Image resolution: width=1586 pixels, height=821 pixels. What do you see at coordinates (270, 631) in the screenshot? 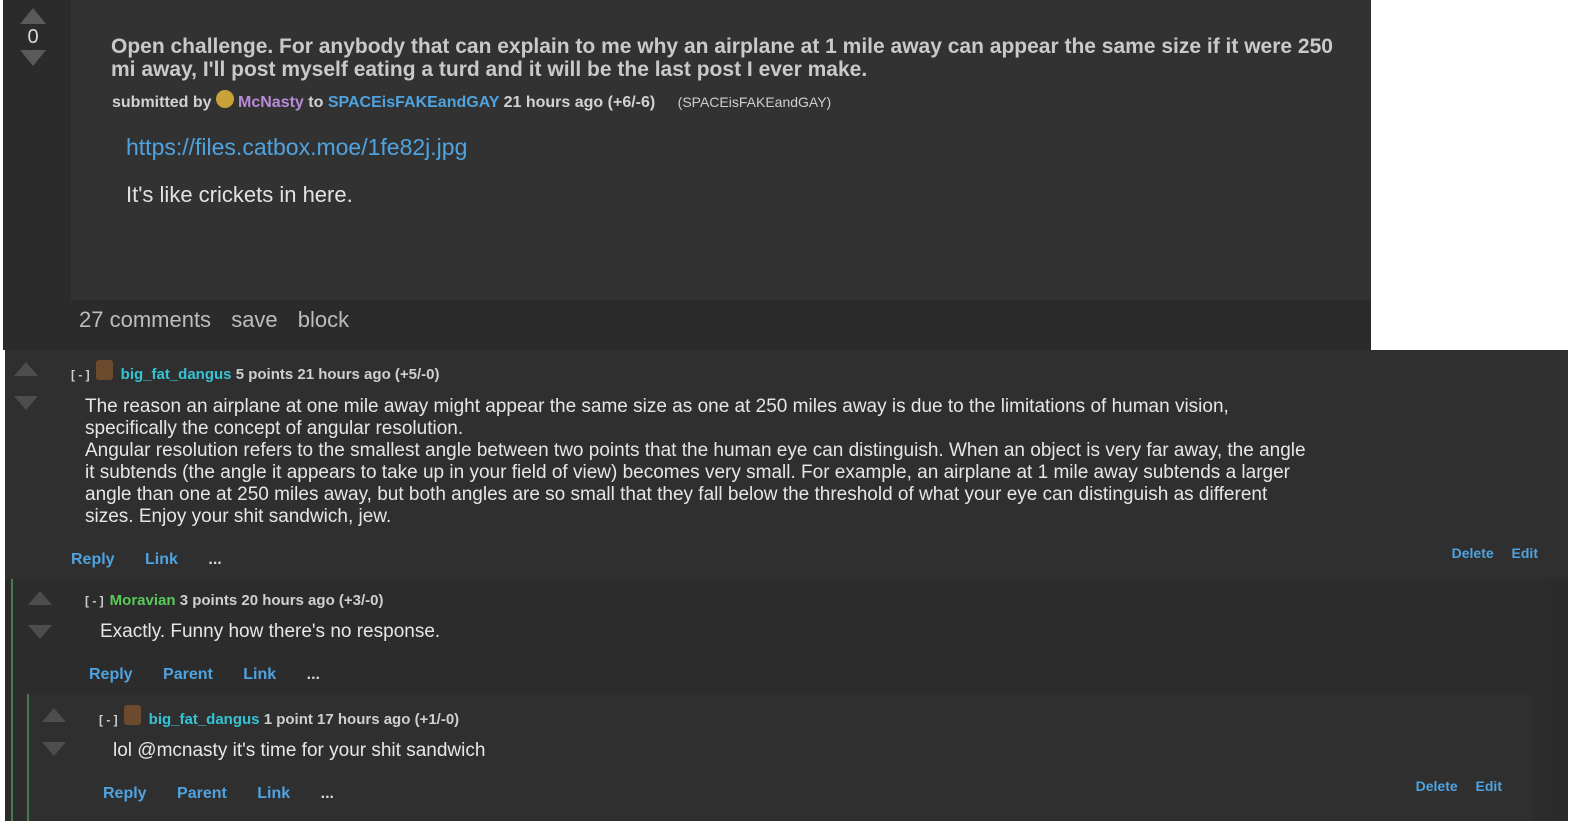
I see `comment-text: Exactly. Funny how there's no response.` at bounding box center [270, 631].